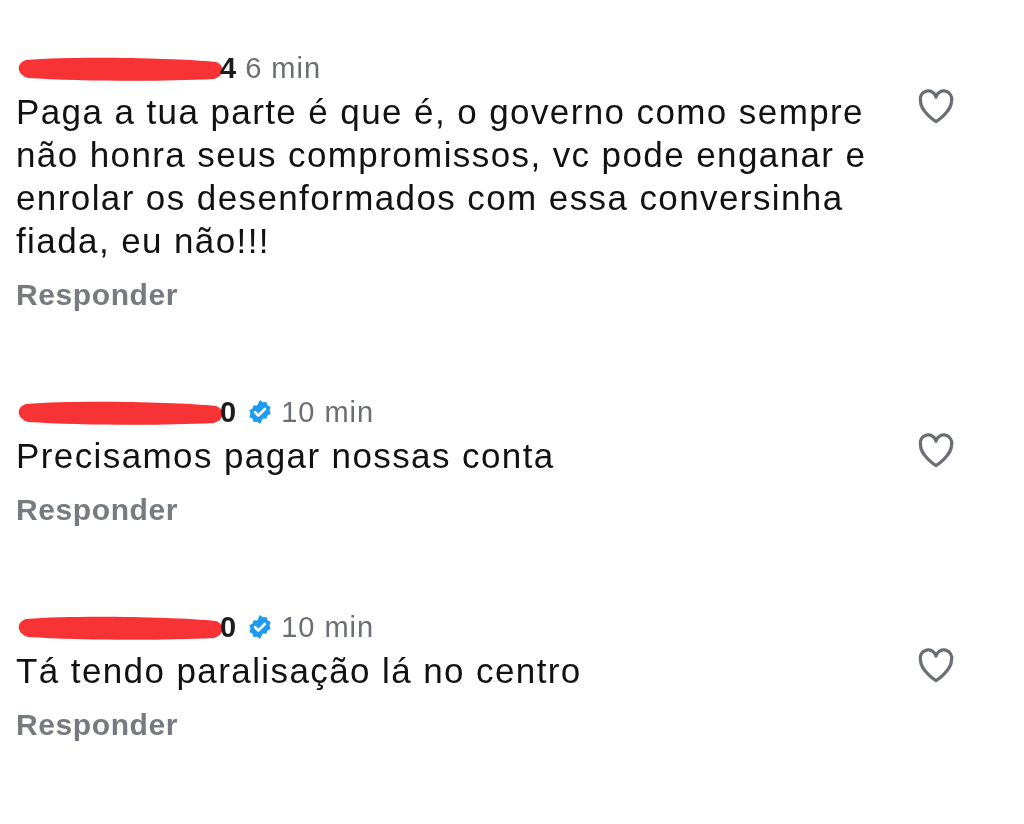  Describe the element at coordinates (283, 68) in the screenshot. I see `comment-time: 6 min` at that location.